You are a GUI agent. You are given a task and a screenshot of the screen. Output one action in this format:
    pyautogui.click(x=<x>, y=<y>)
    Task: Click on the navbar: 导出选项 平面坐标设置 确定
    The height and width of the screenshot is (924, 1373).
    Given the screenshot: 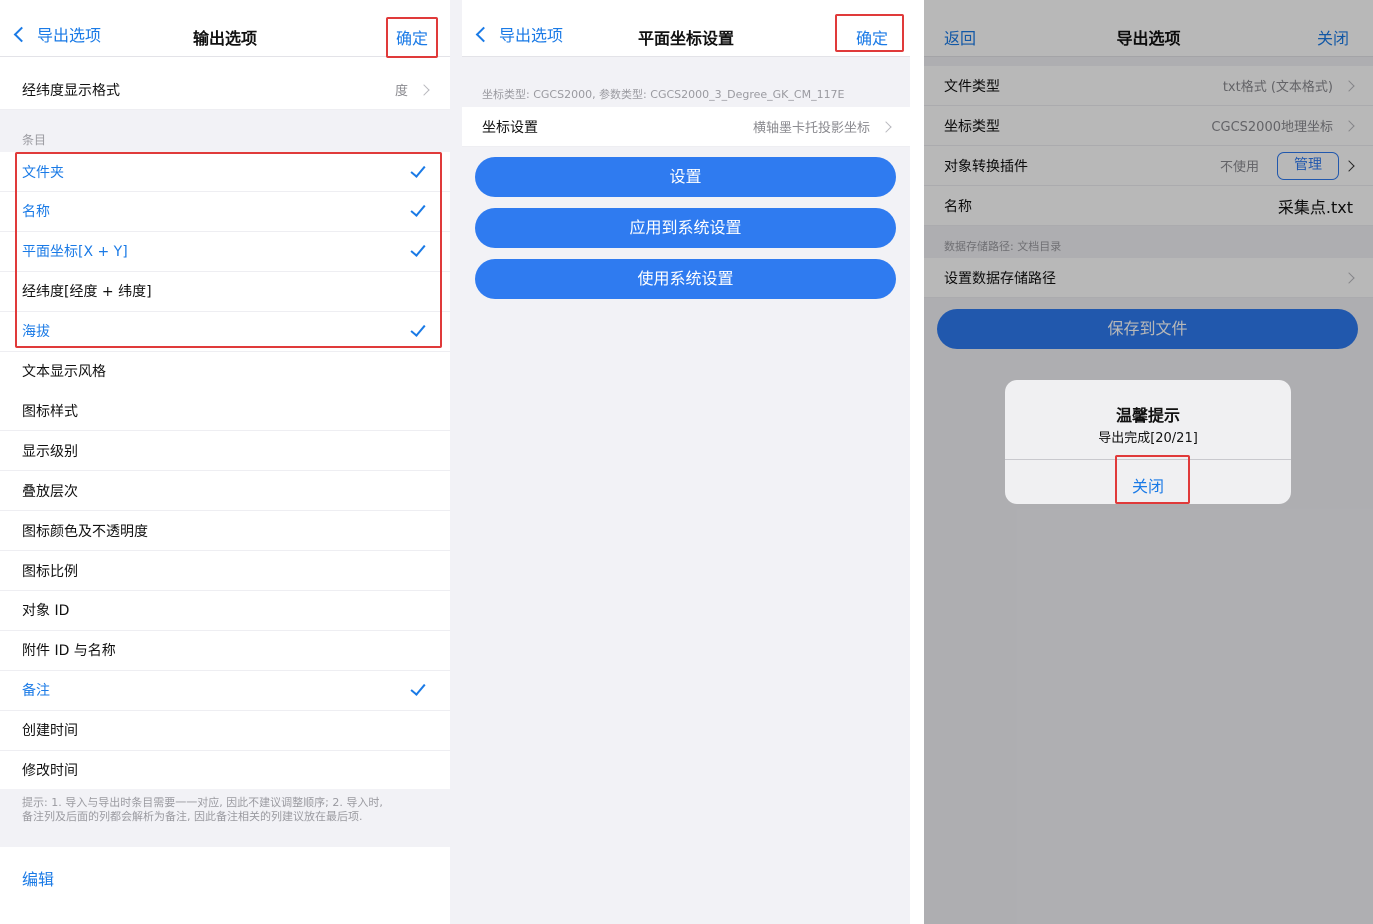 What is the action you would take?
    pyautogui.click(x=686, y=28)
    